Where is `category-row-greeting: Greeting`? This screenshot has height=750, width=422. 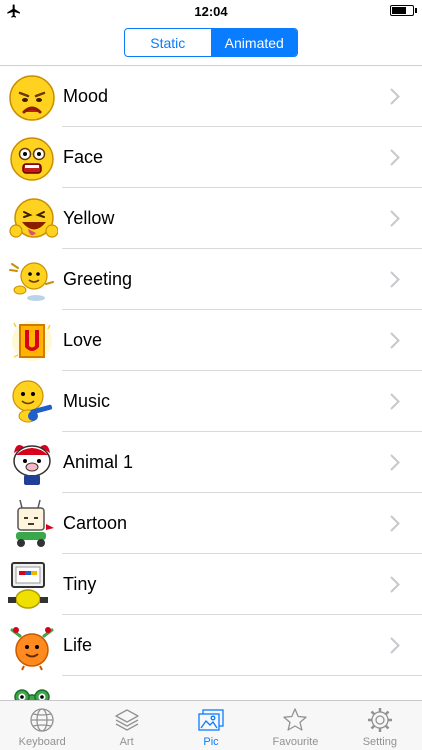 category-row-greeting: Greeting is located at coordinates (211, 279).